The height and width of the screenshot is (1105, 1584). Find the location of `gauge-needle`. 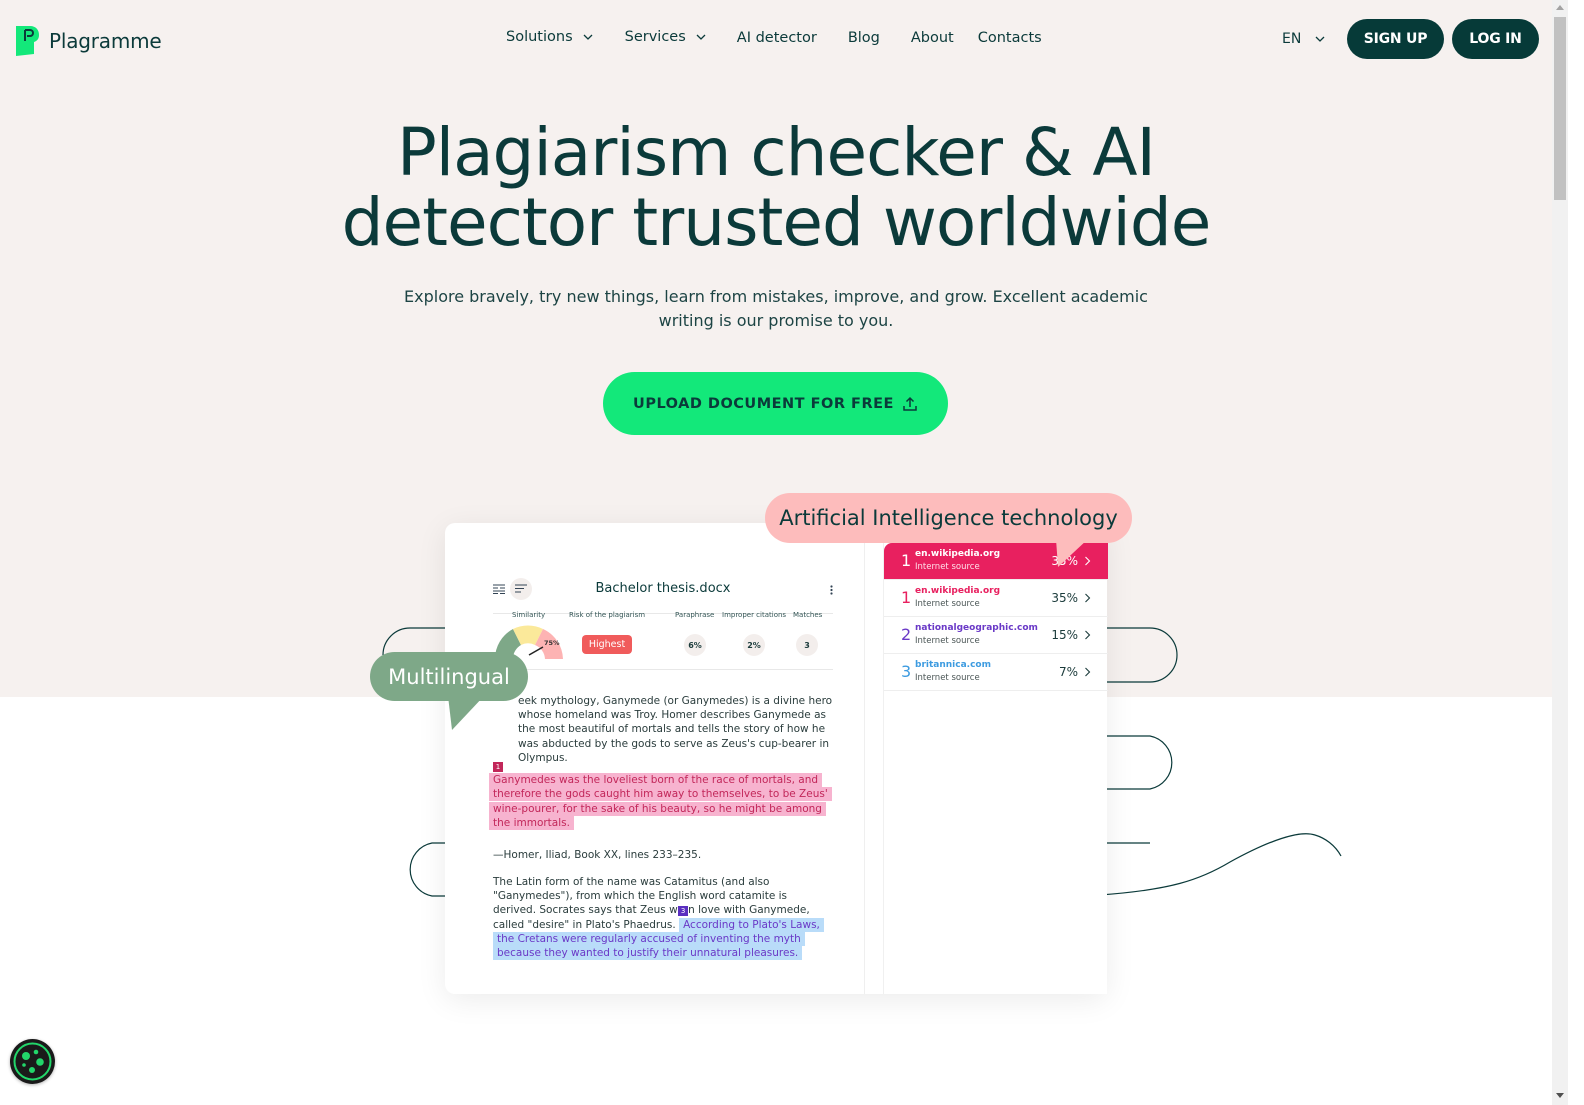

gauge-needle is located at coordinates (536, 651).